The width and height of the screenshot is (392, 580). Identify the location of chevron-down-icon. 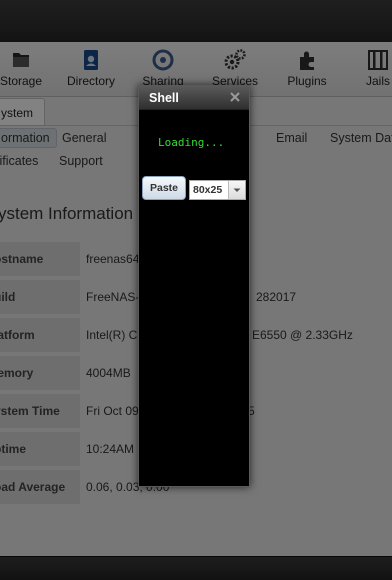
(237, 190).